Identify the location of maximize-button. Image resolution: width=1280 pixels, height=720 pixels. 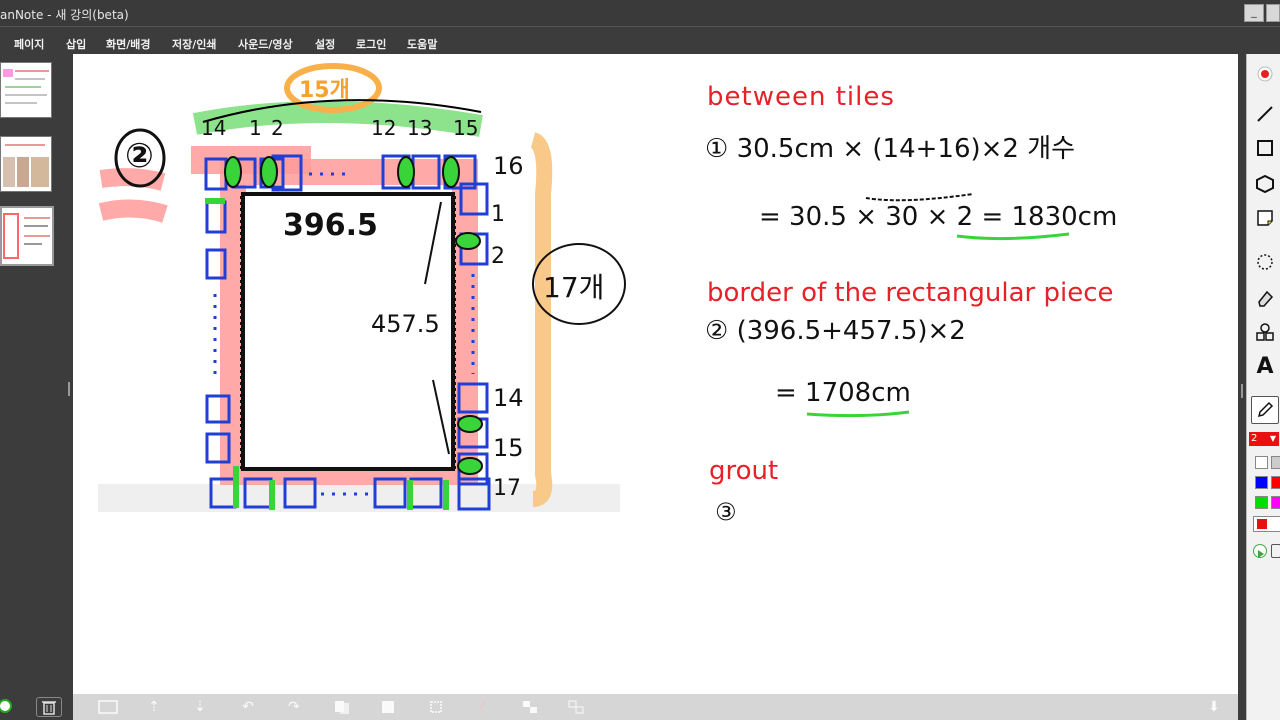
(1273, 13).